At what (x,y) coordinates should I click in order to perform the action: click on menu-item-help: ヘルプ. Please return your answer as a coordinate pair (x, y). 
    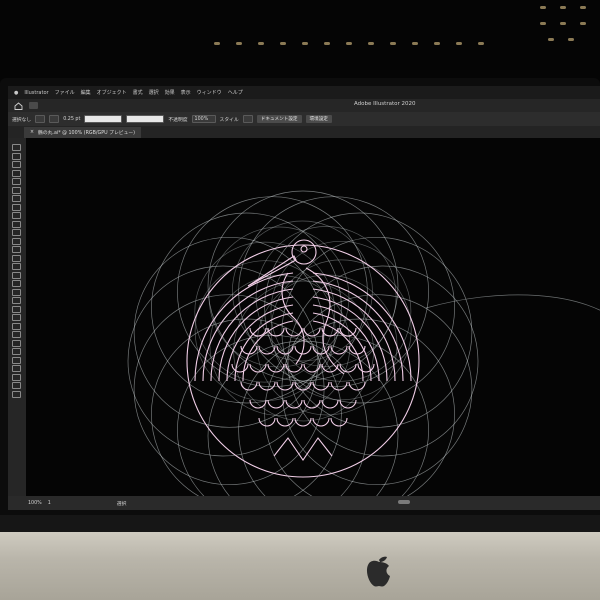
    Looking at the image, I should click on (235, 92).